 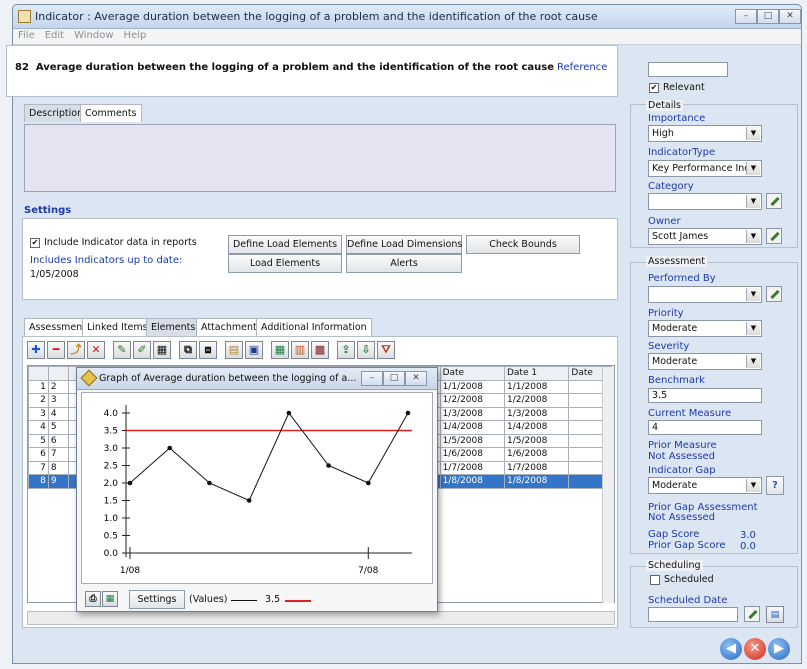 I want to click on column-header: Date, so click(x=472, y=373).